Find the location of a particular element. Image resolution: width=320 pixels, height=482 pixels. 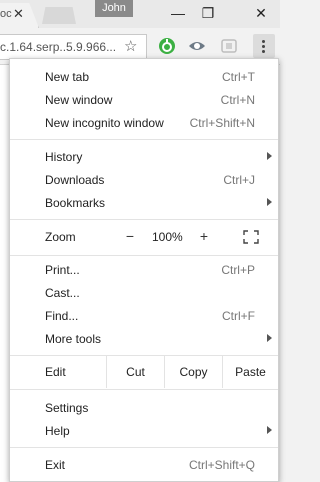

menu-item-shortcut: Ctrl+T is located at coordinates (238, 77).